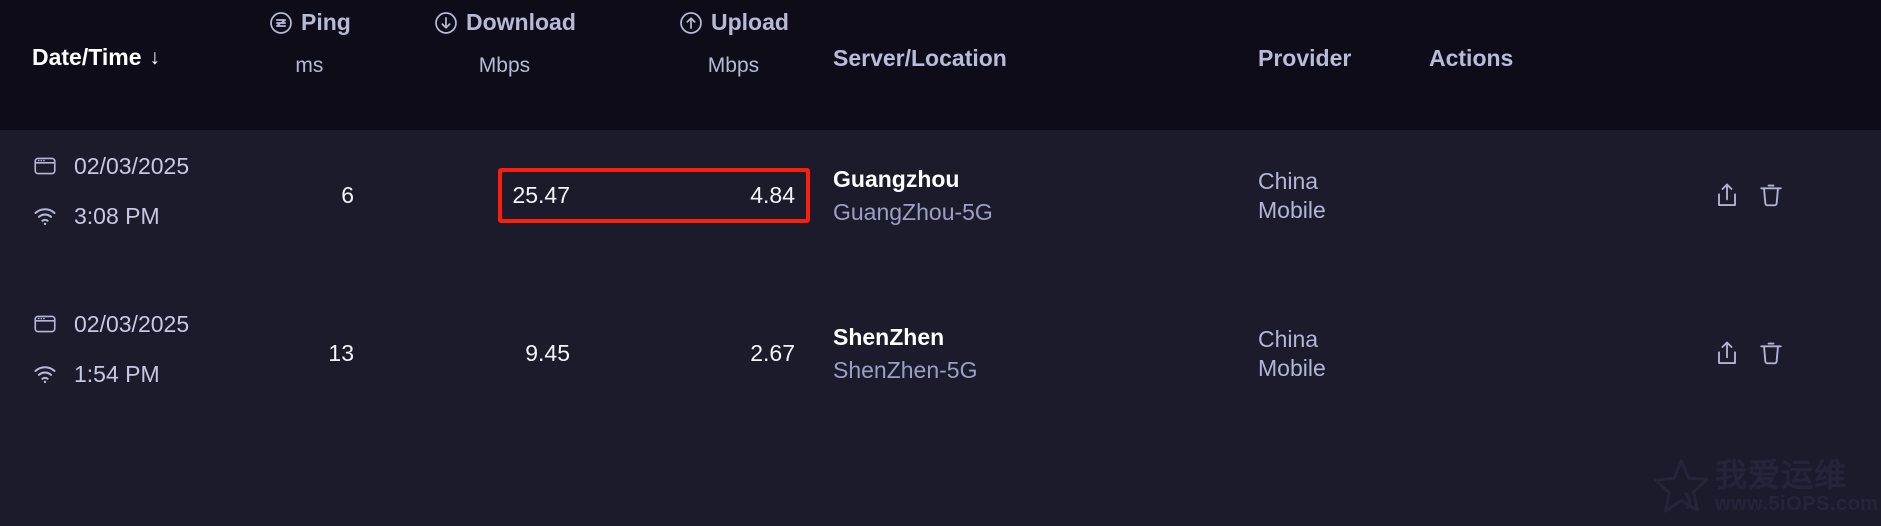 The height and width of the screenshot is (526, 1881). Describe the element at coordinates (1471, 58) in the screenshot. I see `column-header-actions: Actions` at that location.